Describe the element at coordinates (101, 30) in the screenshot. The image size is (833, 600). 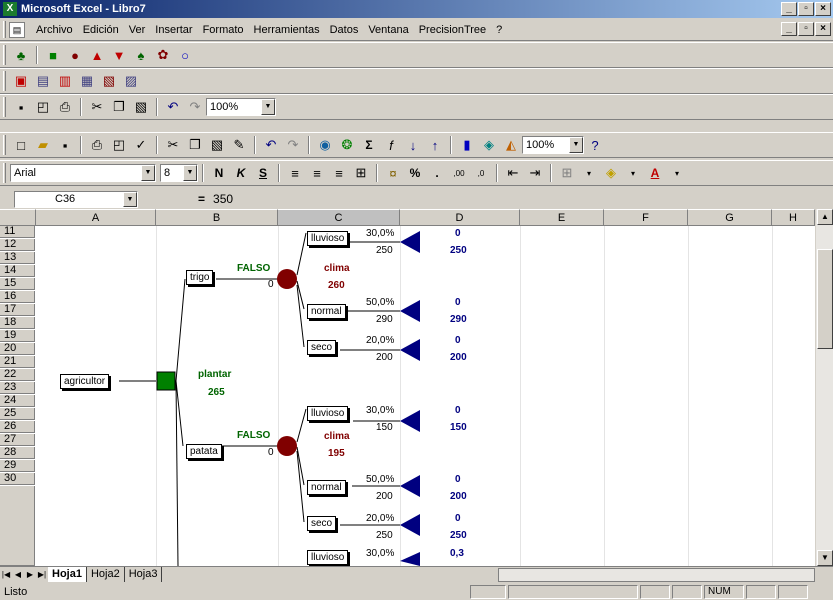
I see `menu-edicion: Edición` at that location.